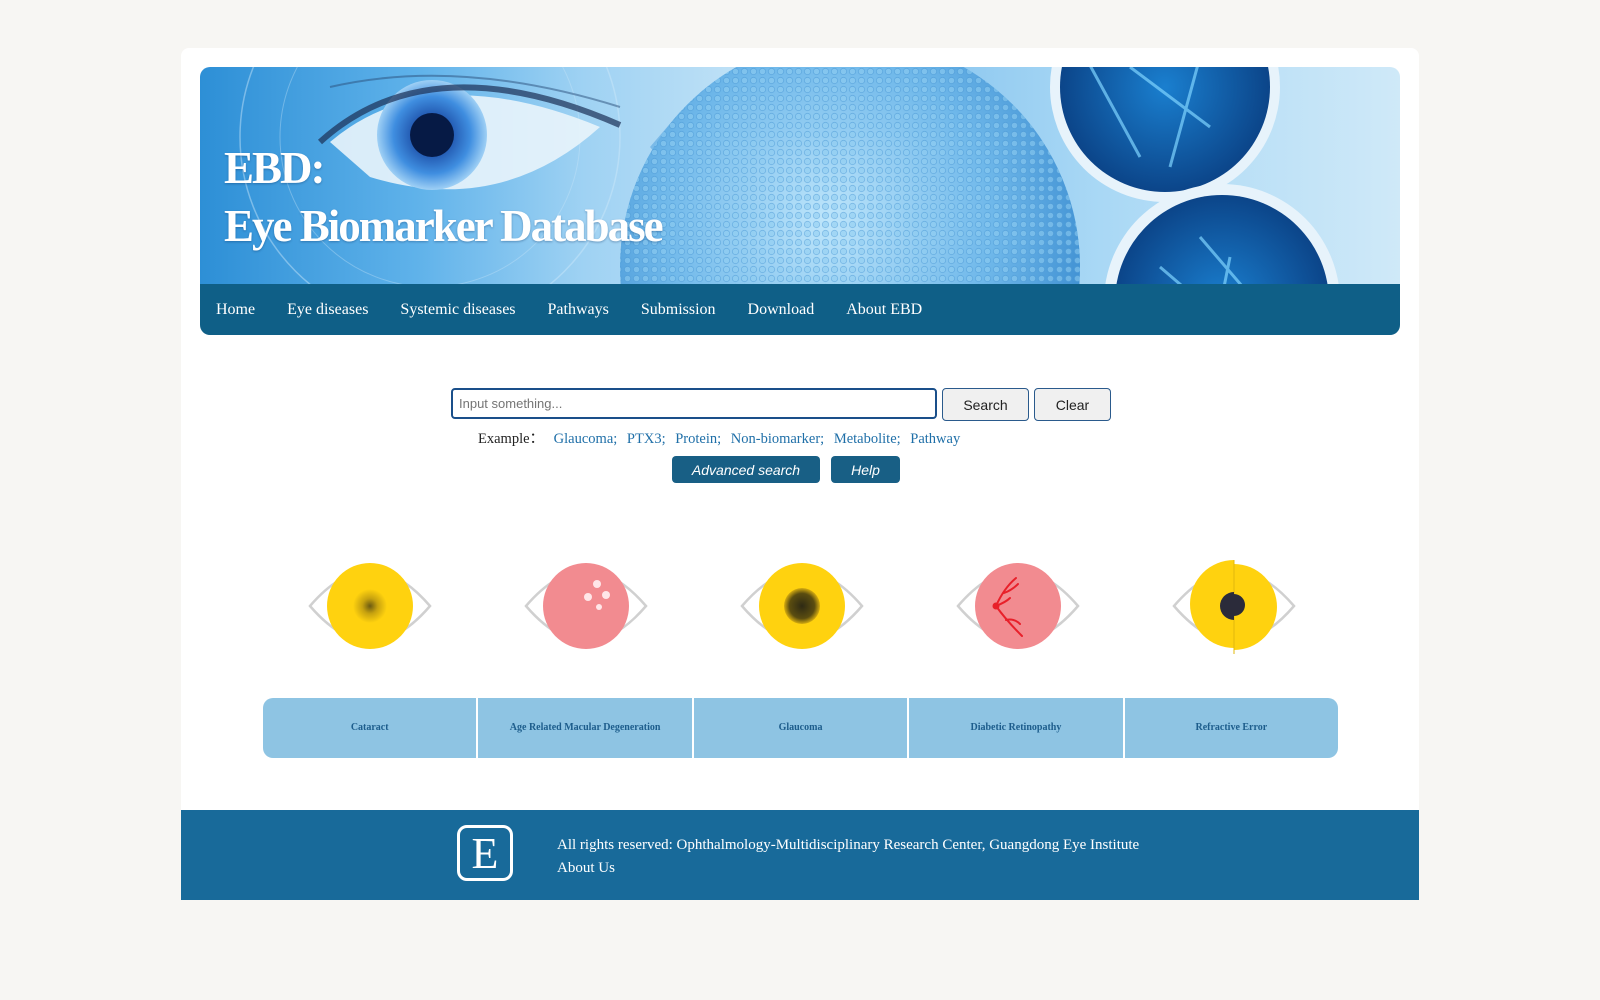 The image size is (1600, 1000). What do you see at coordinates (802, 606) in the screenshot?
I see `glaucoma-eye-icon` at bounding box center [802, 606].